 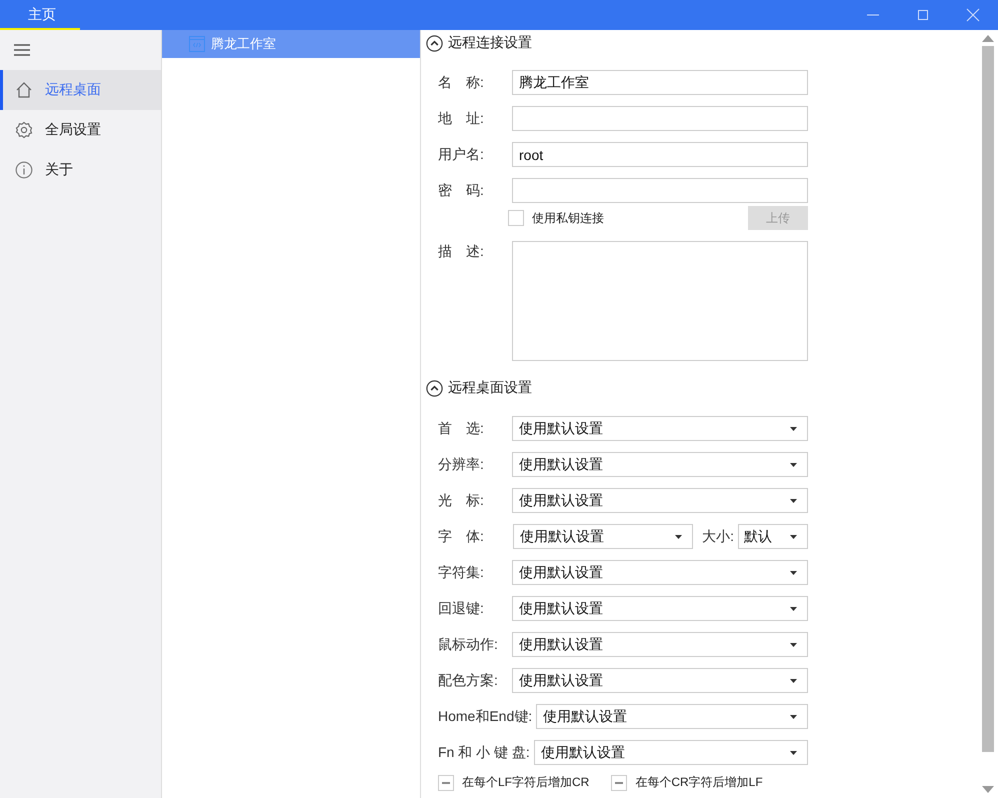 I want to click on menu-icon, so click(x=22, y=50).